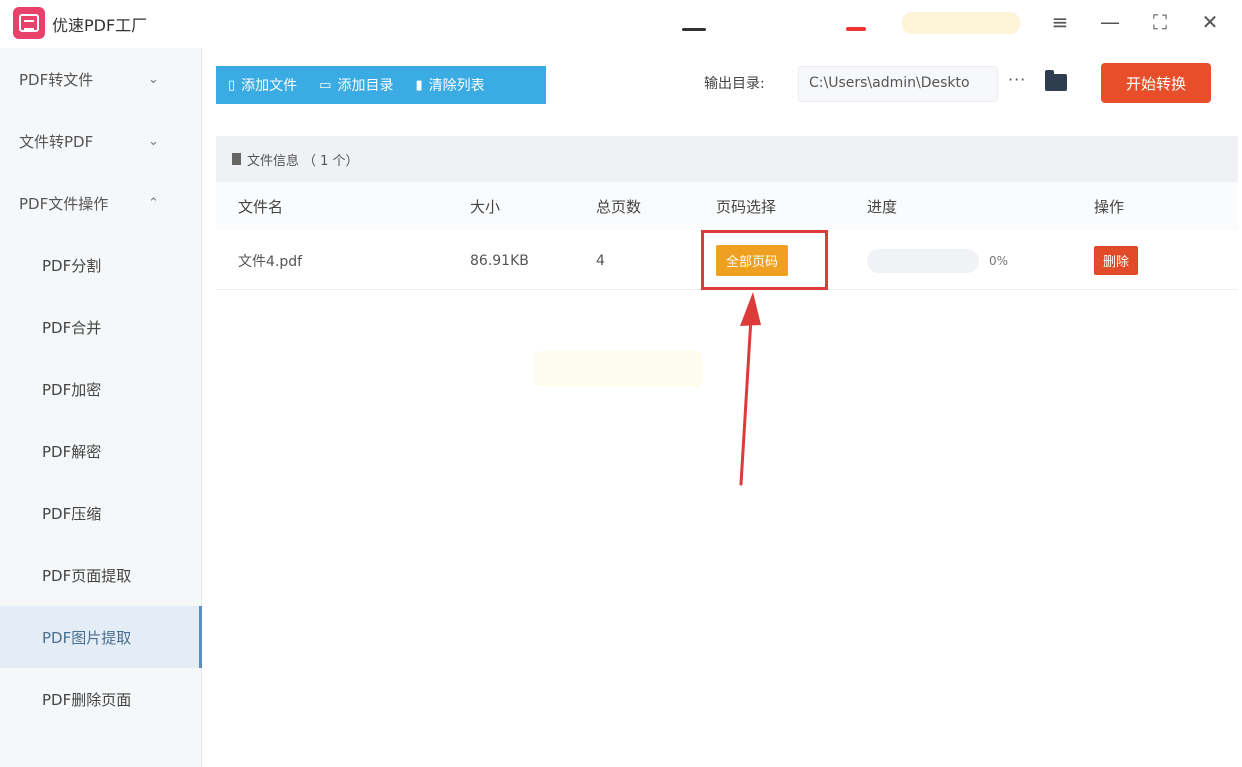  I want to click on sidebar-item-label: PDF文件操作, so click(64, 203).